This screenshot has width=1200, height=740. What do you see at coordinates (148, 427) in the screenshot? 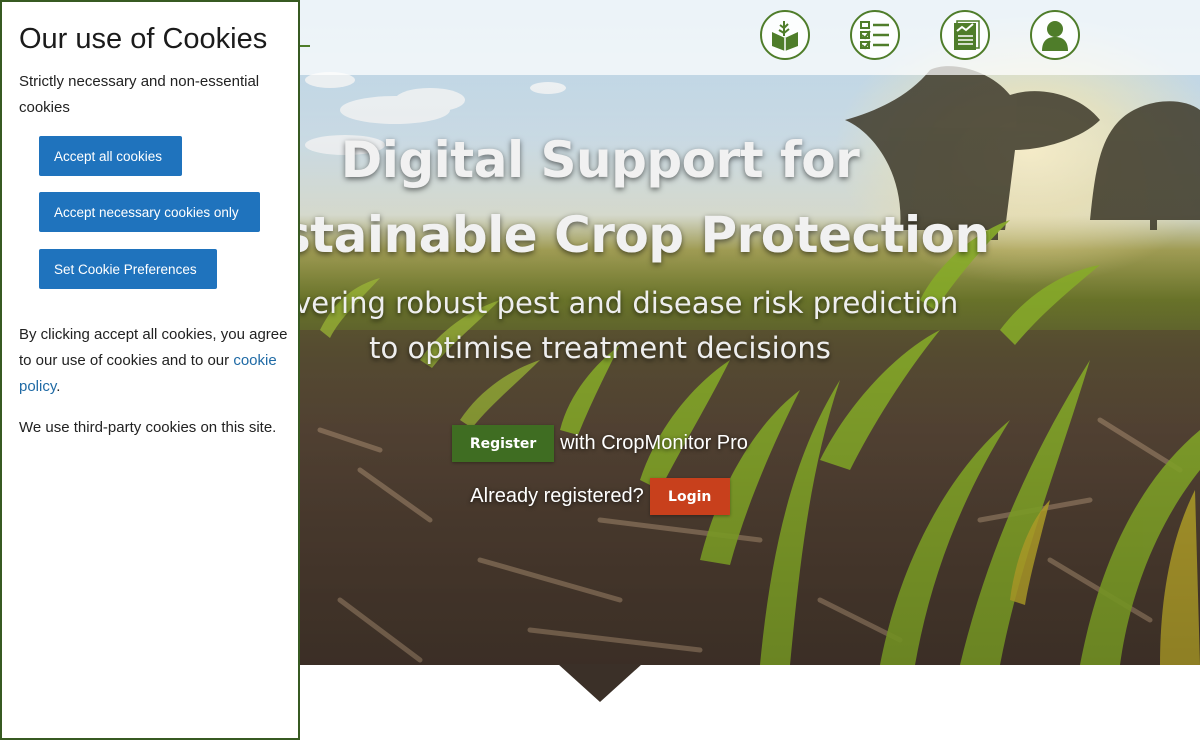
I see `third-party-cookies-text: We use third-party cookies on this site.` at bounding box center [148, 427].